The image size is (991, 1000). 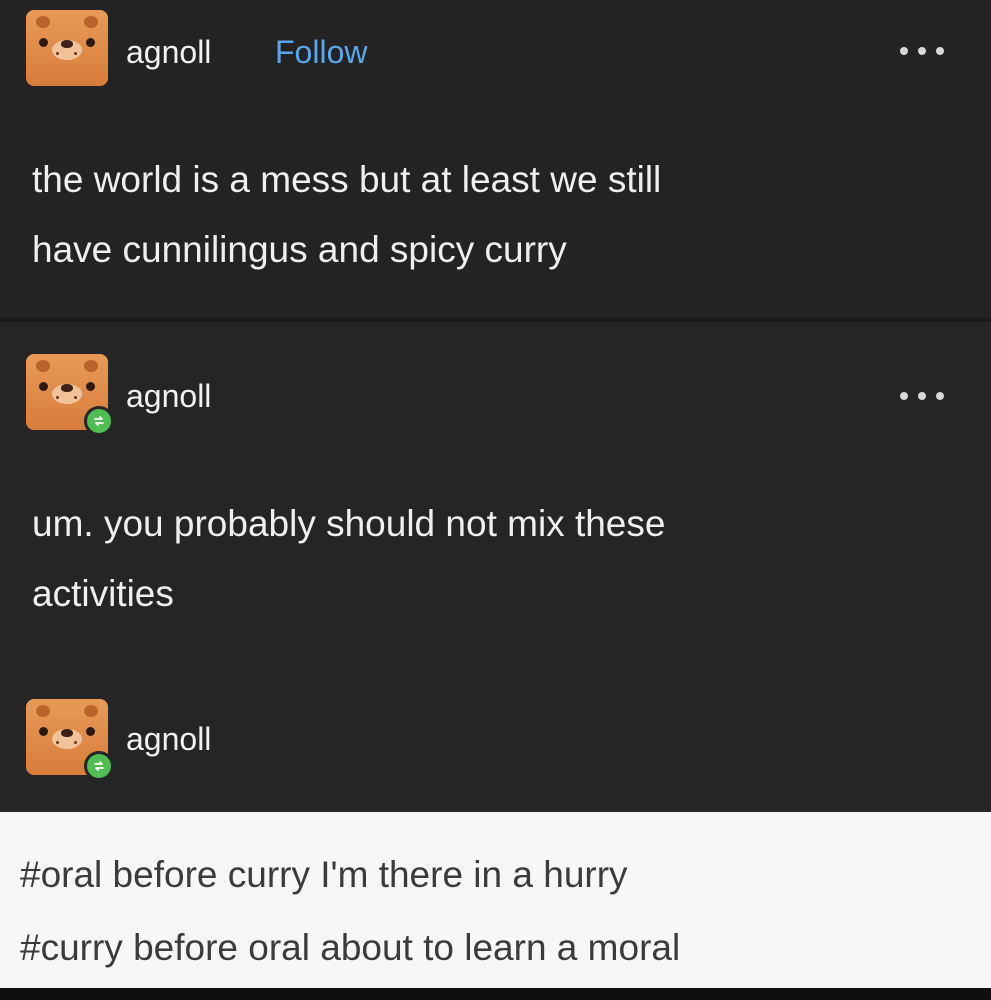 What do you see at coordinates (321, 52) in the screenshot?
I see `follow-button: Follow` at bounding box center [321, 52].